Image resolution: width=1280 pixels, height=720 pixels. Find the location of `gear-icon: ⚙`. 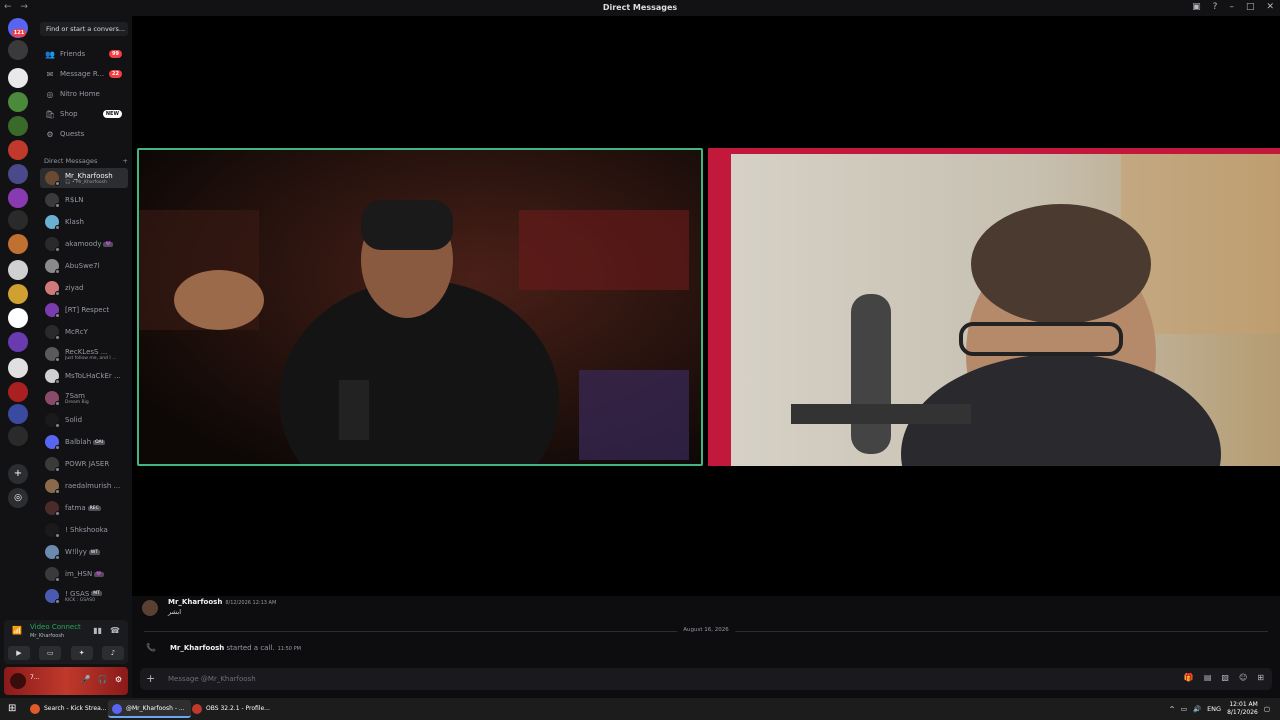

gear-icon: ⚙ is located at coordinates (118, 679).